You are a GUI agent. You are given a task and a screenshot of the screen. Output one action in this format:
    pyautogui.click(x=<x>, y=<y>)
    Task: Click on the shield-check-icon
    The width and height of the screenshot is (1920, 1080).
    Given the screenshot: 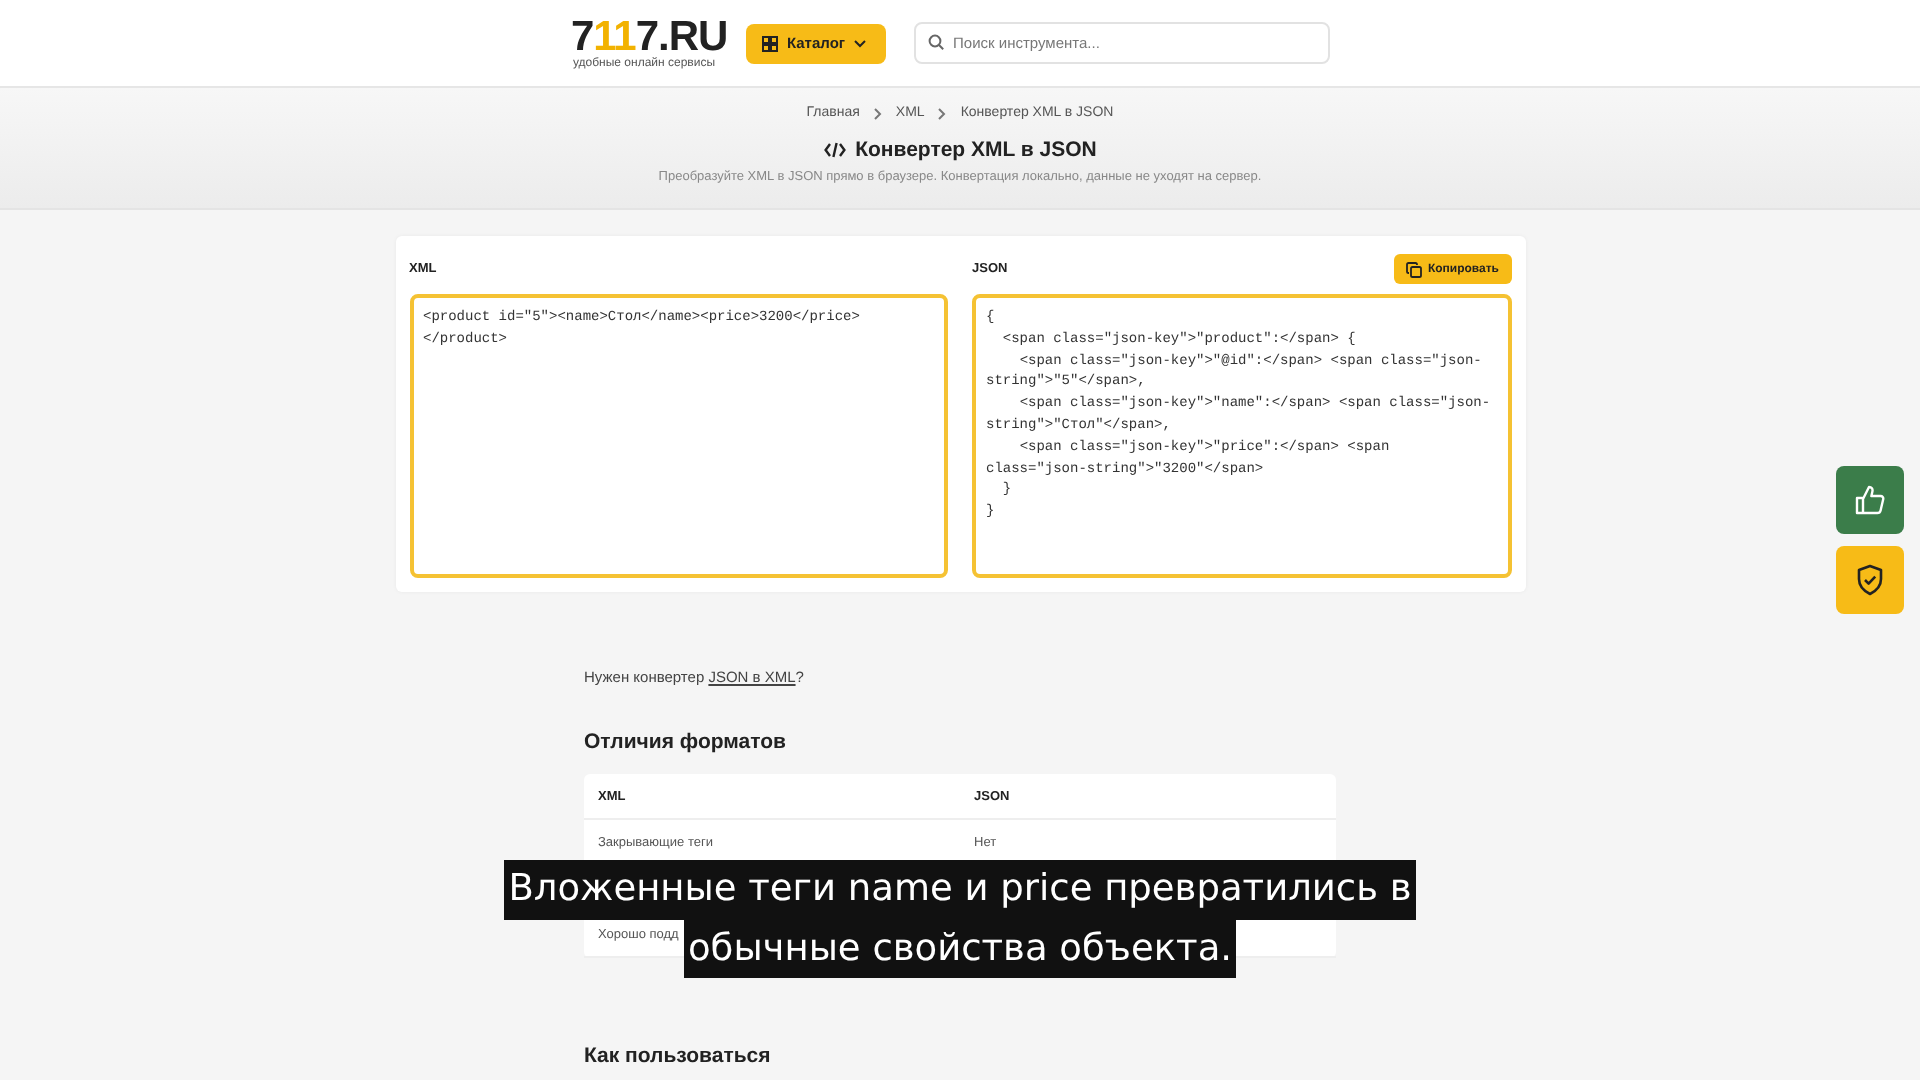 What is the action you would take?
    pyautogui.click(x=1870, y=580)
    